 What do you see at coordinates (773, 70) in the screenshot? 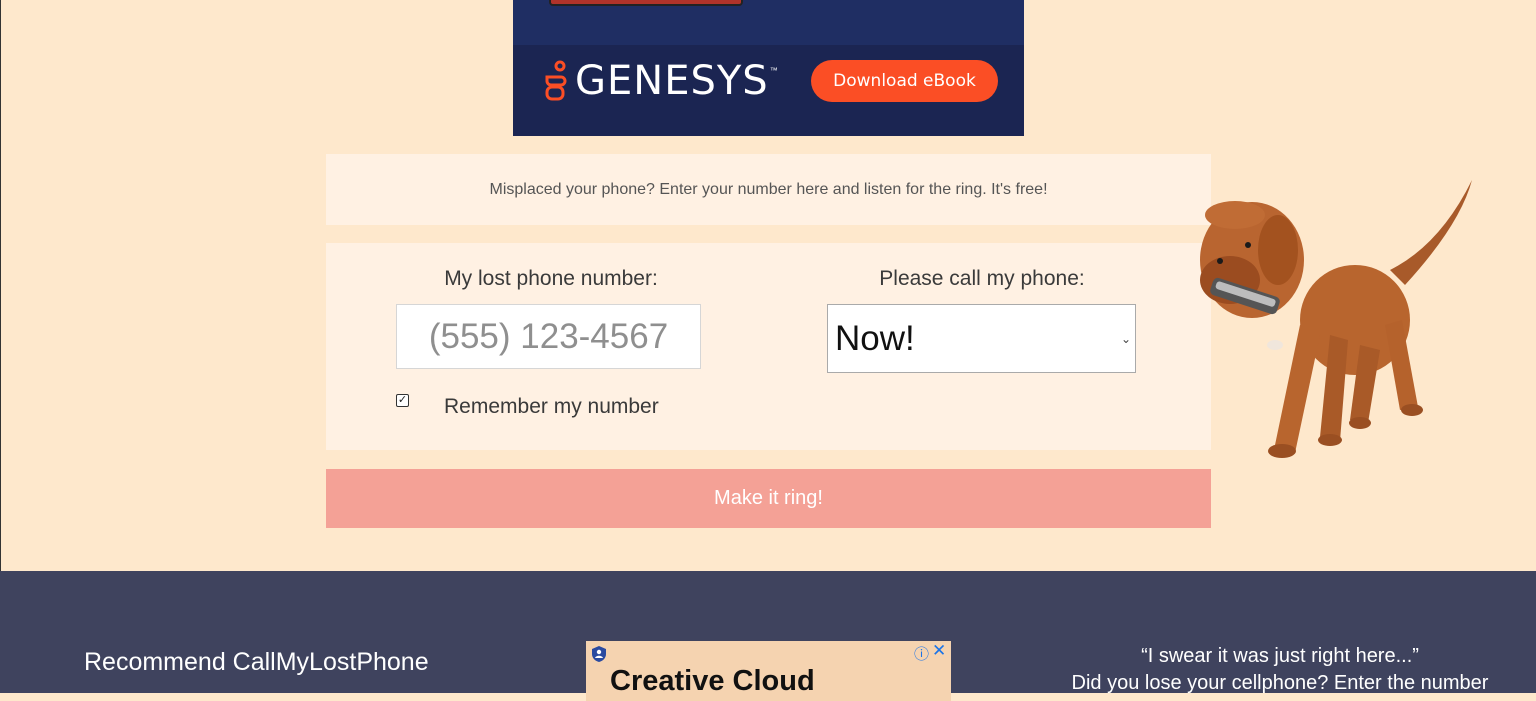
I see `trademark-symbol: ™` at bounding box center [773, 70].